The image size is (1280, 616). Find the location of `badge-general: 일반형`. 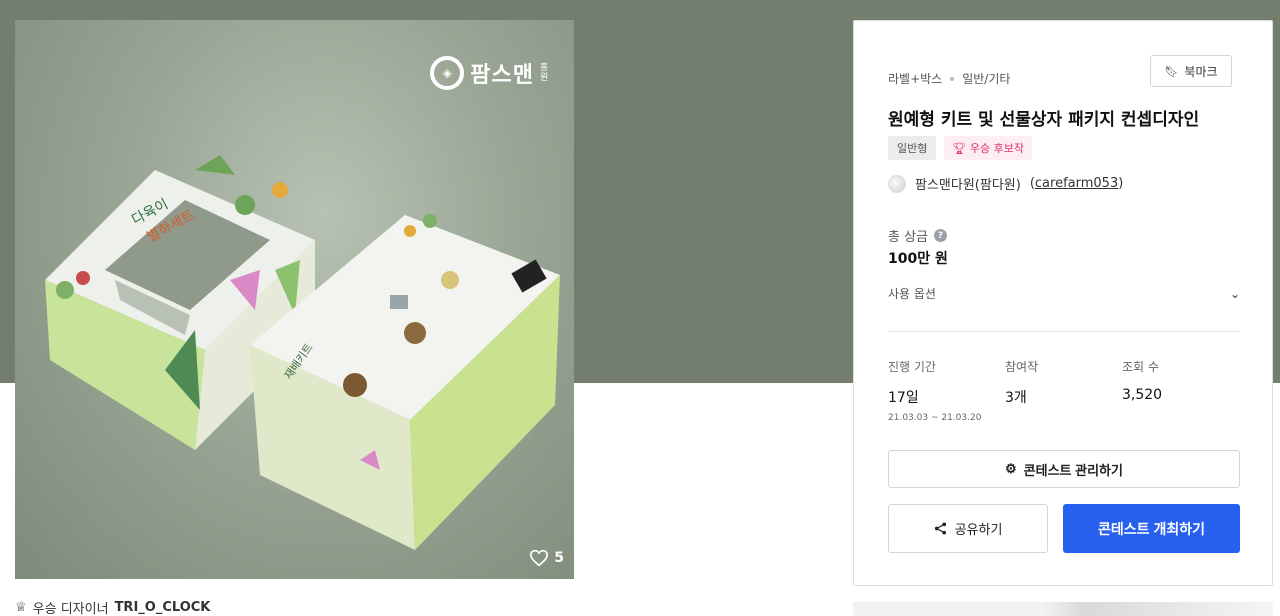

badge-general: 일반형 is located at coordinates (912, 148).